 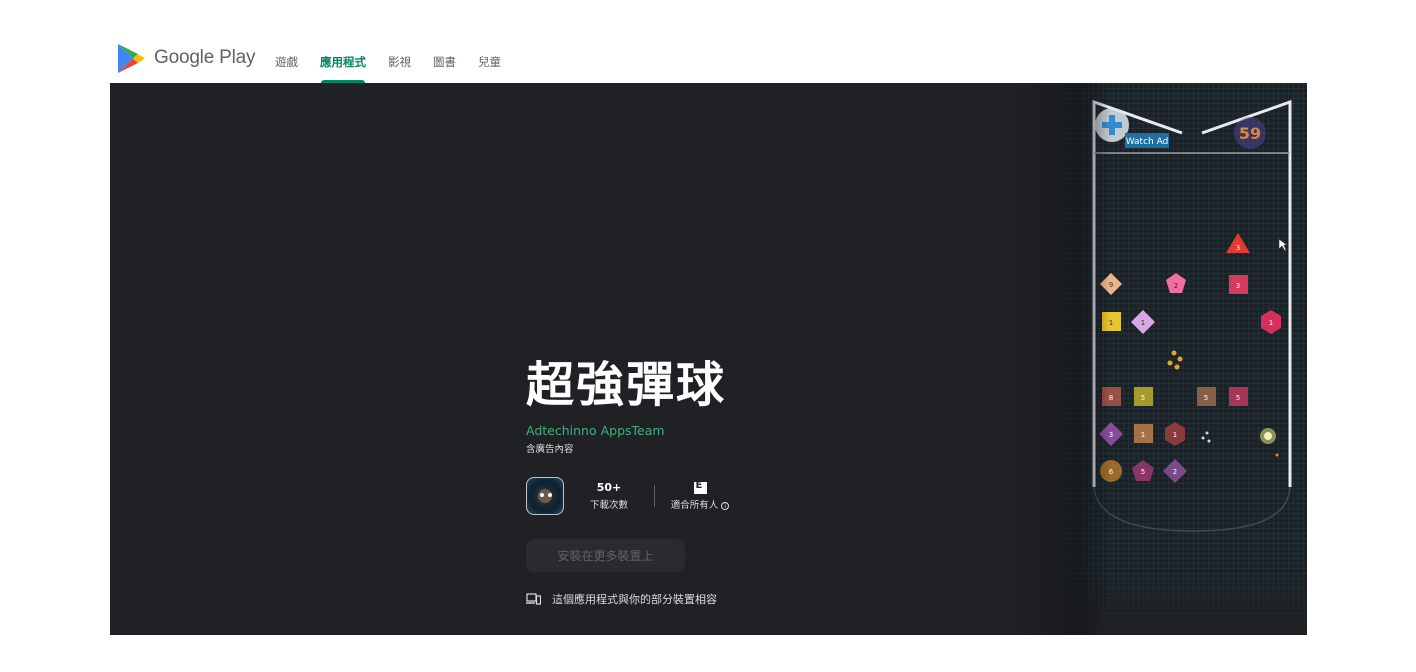 I want to click on nav-tab-books: 圖書, so click(x=444, y=61).